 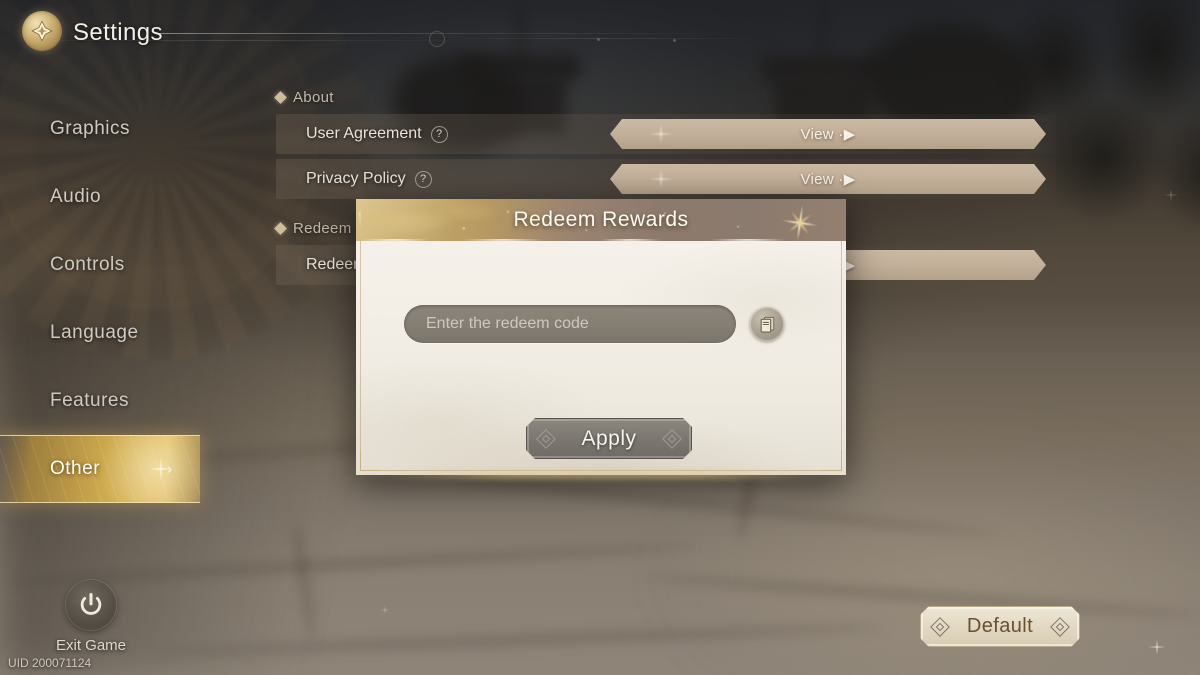 I want to click on clipboard-paste-icon, so click(x=767, y=324).